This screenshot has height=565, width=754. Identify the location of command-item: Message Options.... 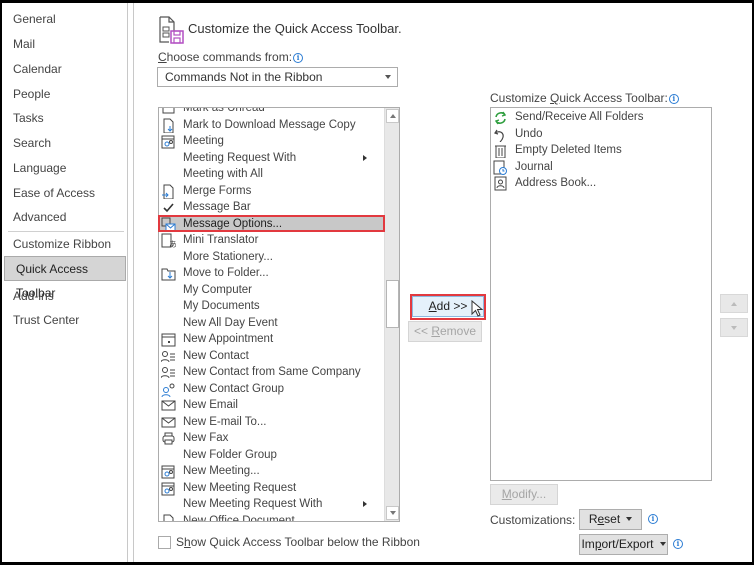
(272, 223).